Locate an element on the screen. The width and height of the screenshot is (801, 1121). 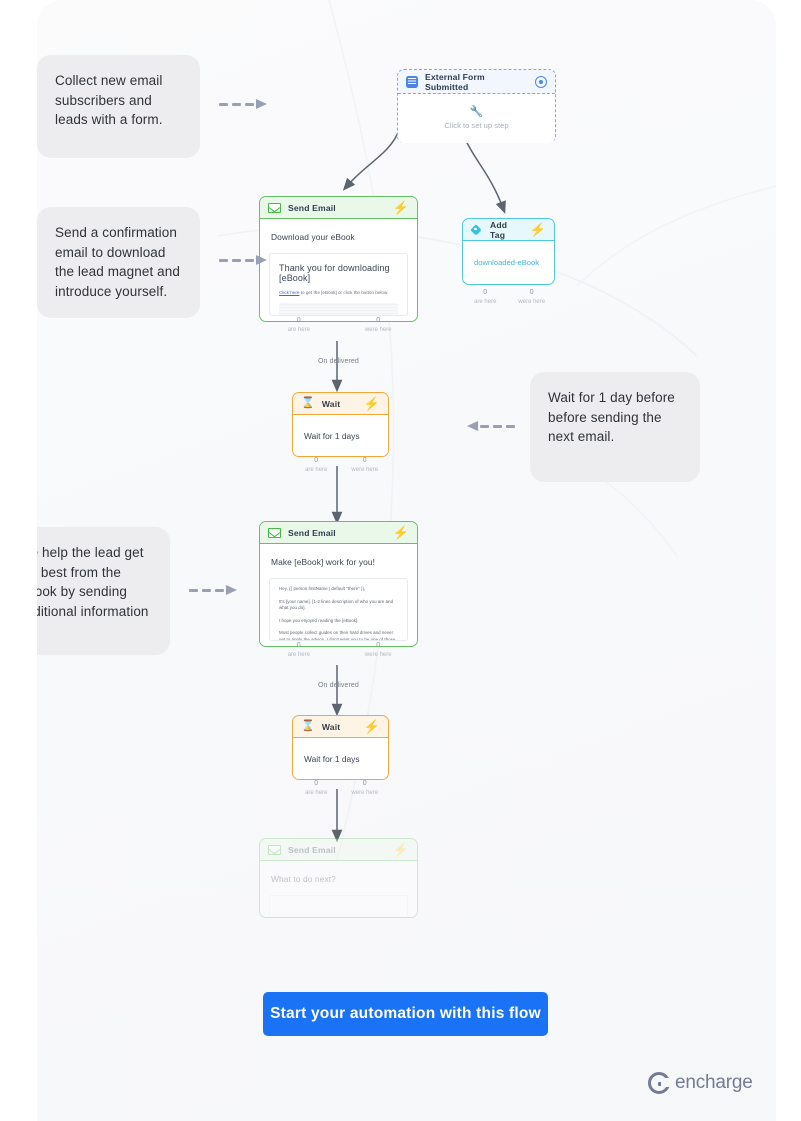
node-add-tag: Add Tag ⚡ downloaded-eBook is located at coordinates (508, 251).